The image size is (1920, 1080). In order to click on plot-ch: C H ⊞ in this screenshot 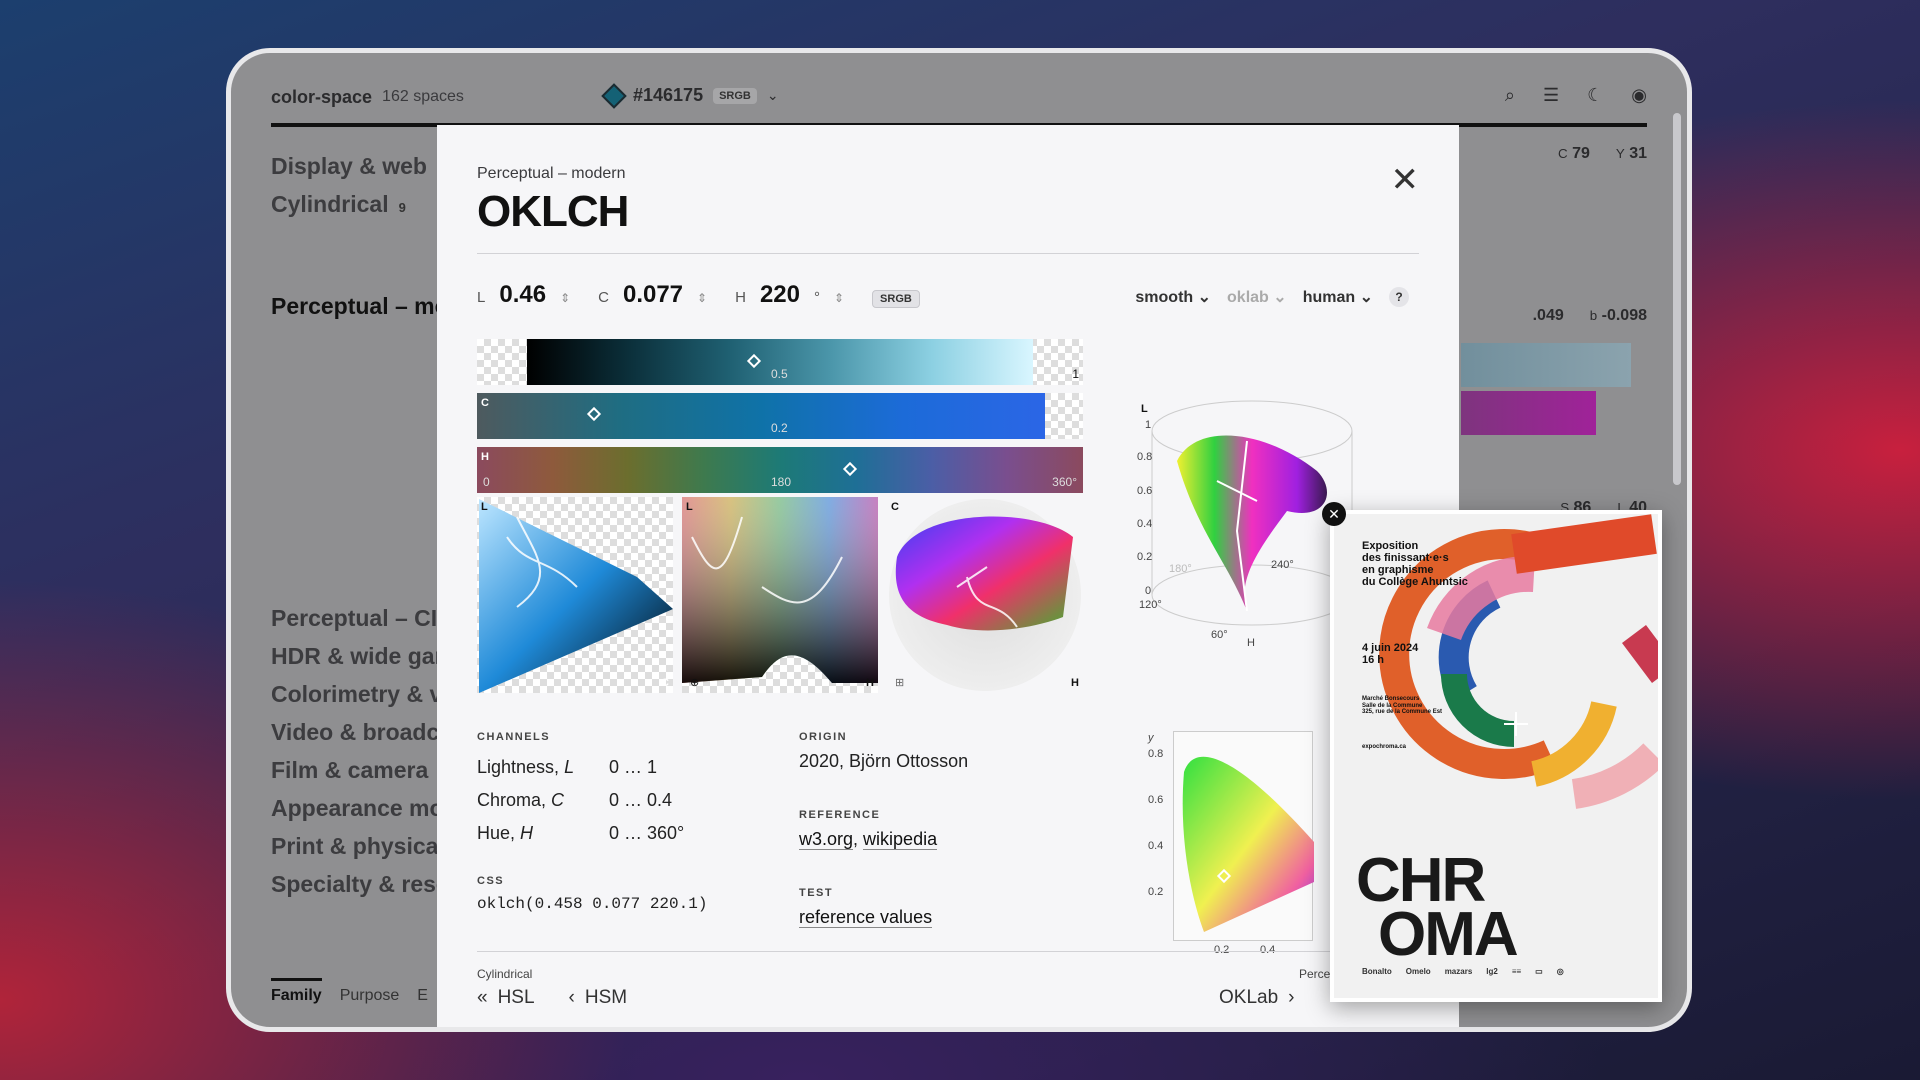, I will do `click(985, 595)`.